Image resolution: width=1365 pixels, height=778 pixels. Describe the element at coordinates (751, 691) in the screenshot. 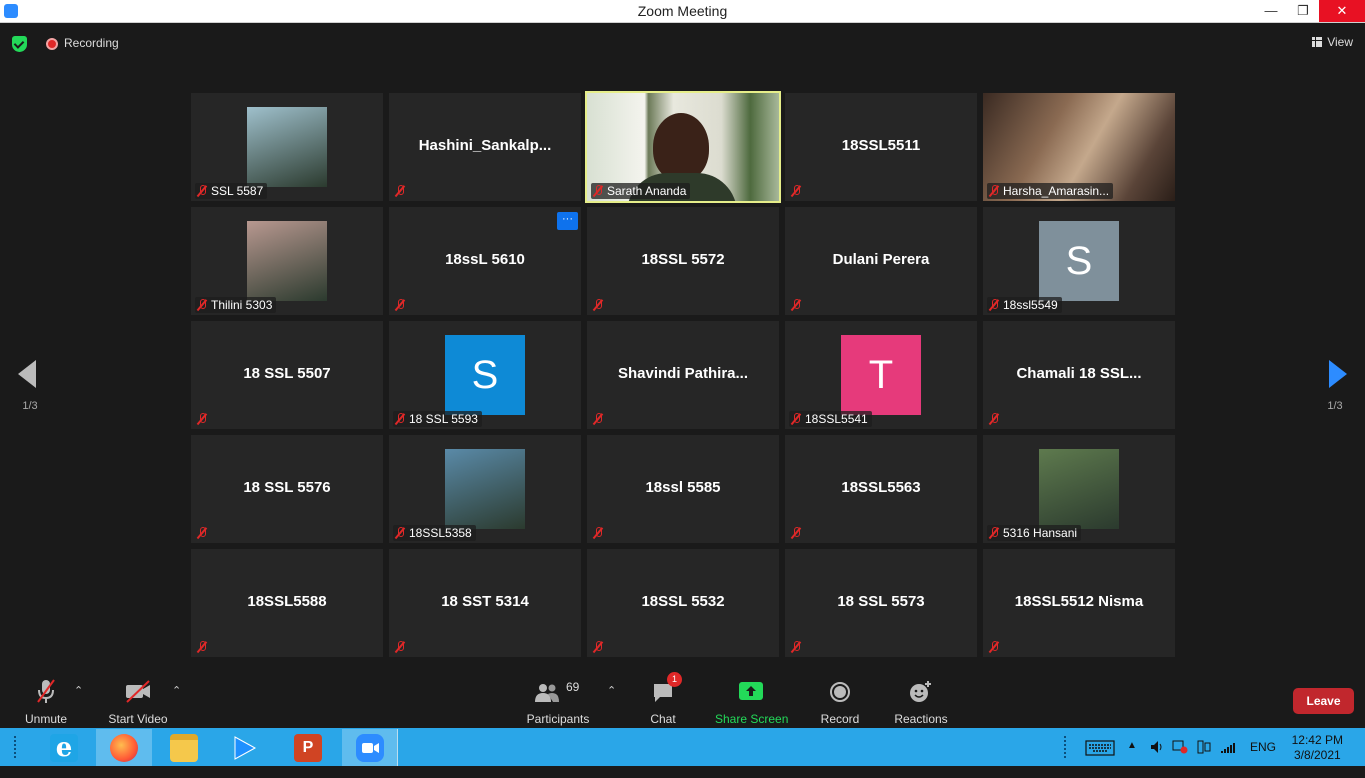

I see `share-screen-icon` at that location.